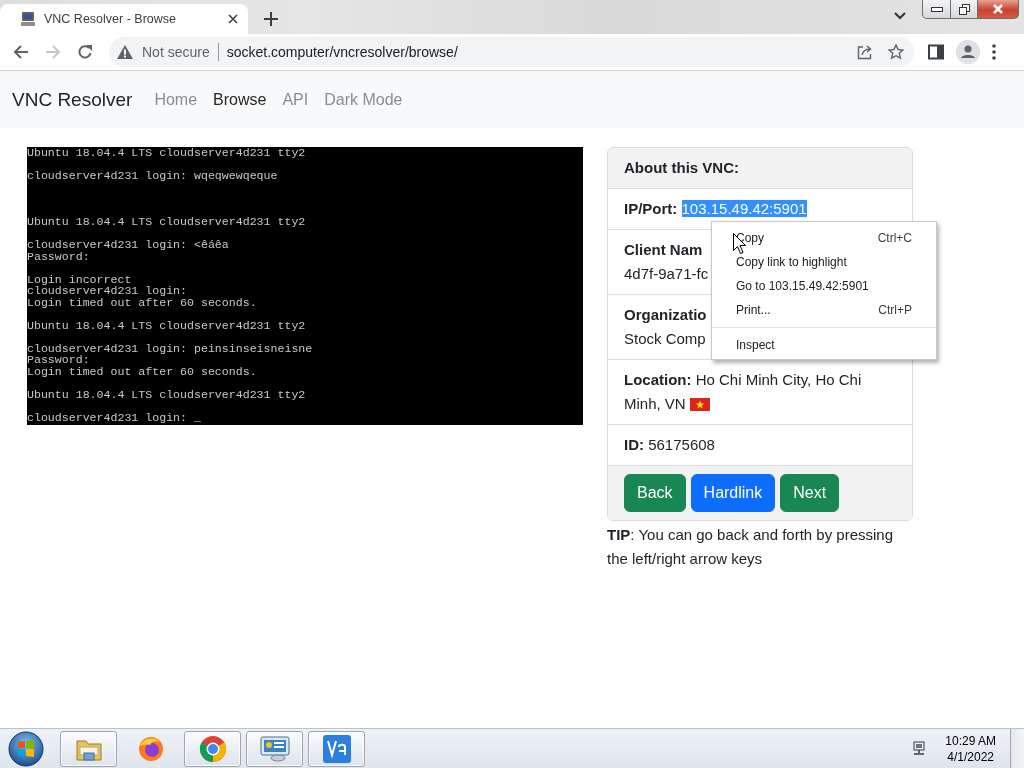  I want to click on brand-title: VNC Resolver, so click(72, 99).